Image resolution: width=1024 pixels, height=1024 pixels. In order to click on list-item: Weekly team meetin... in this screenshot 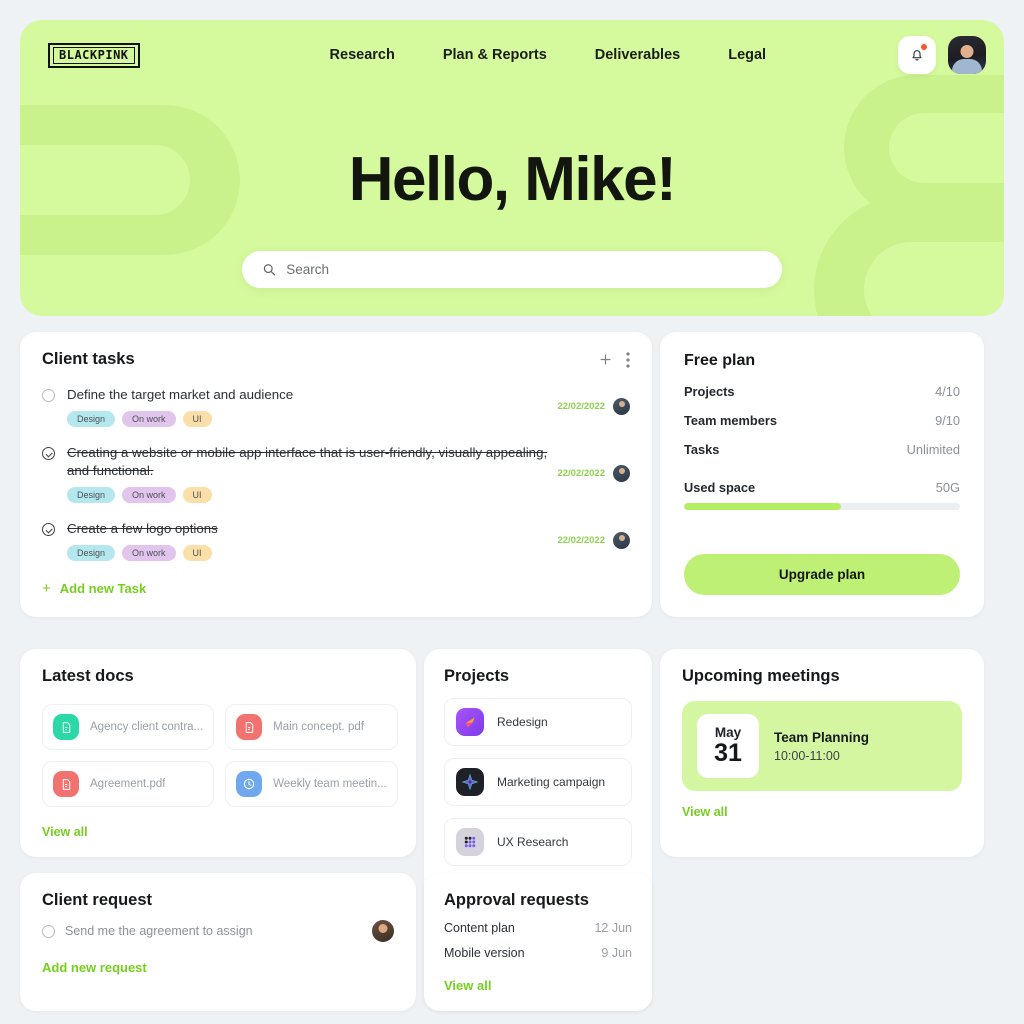, I will do `click(311, 784)`.